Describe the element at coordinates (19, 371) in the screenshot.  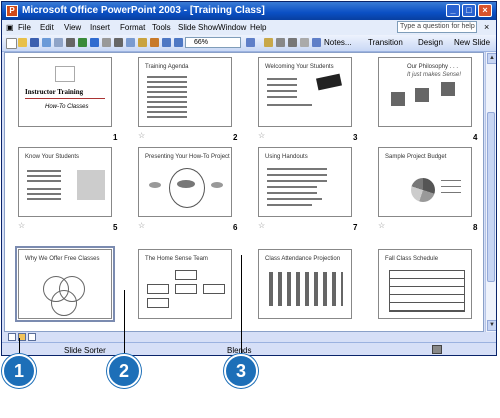
I see `callout-1: 1` at that location.